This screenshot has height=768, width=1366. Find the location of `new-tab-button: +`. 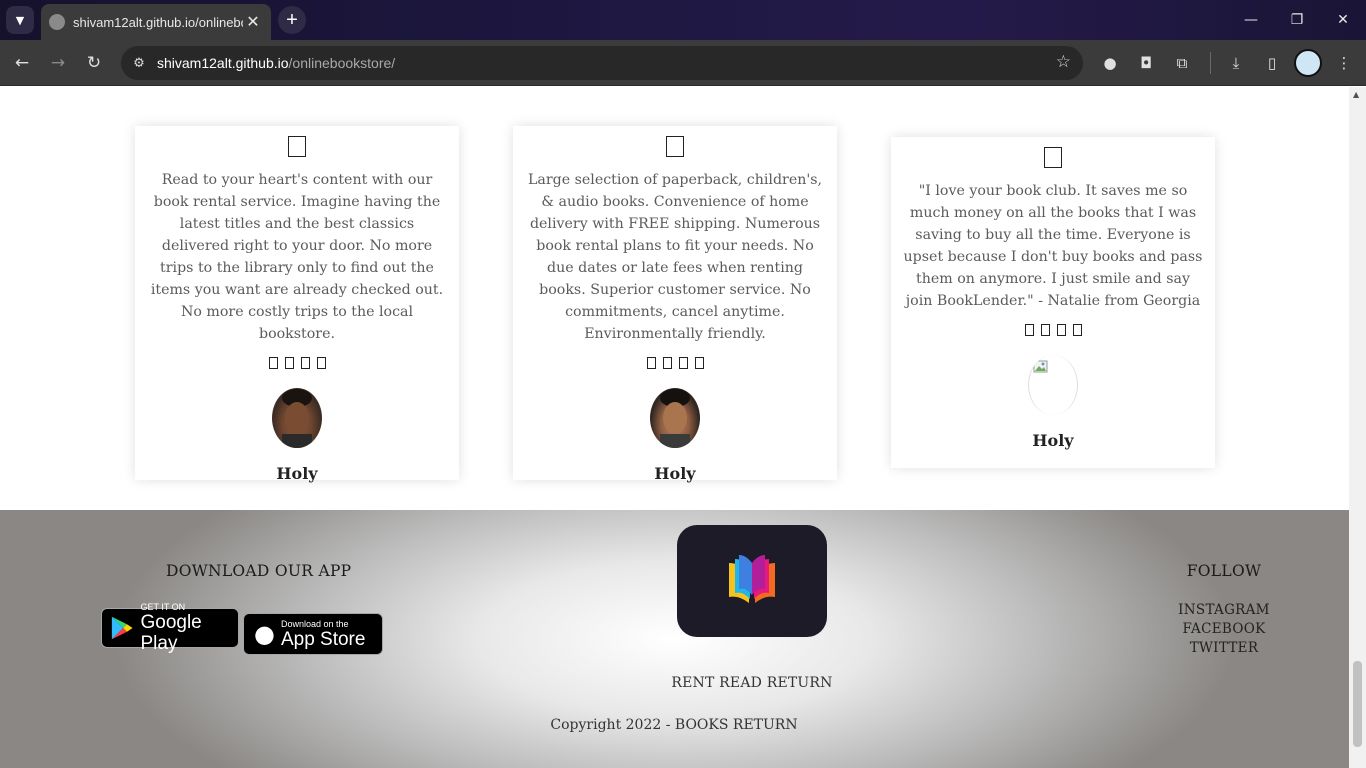

new-tab-button: + is located at coordinates (292, 20).